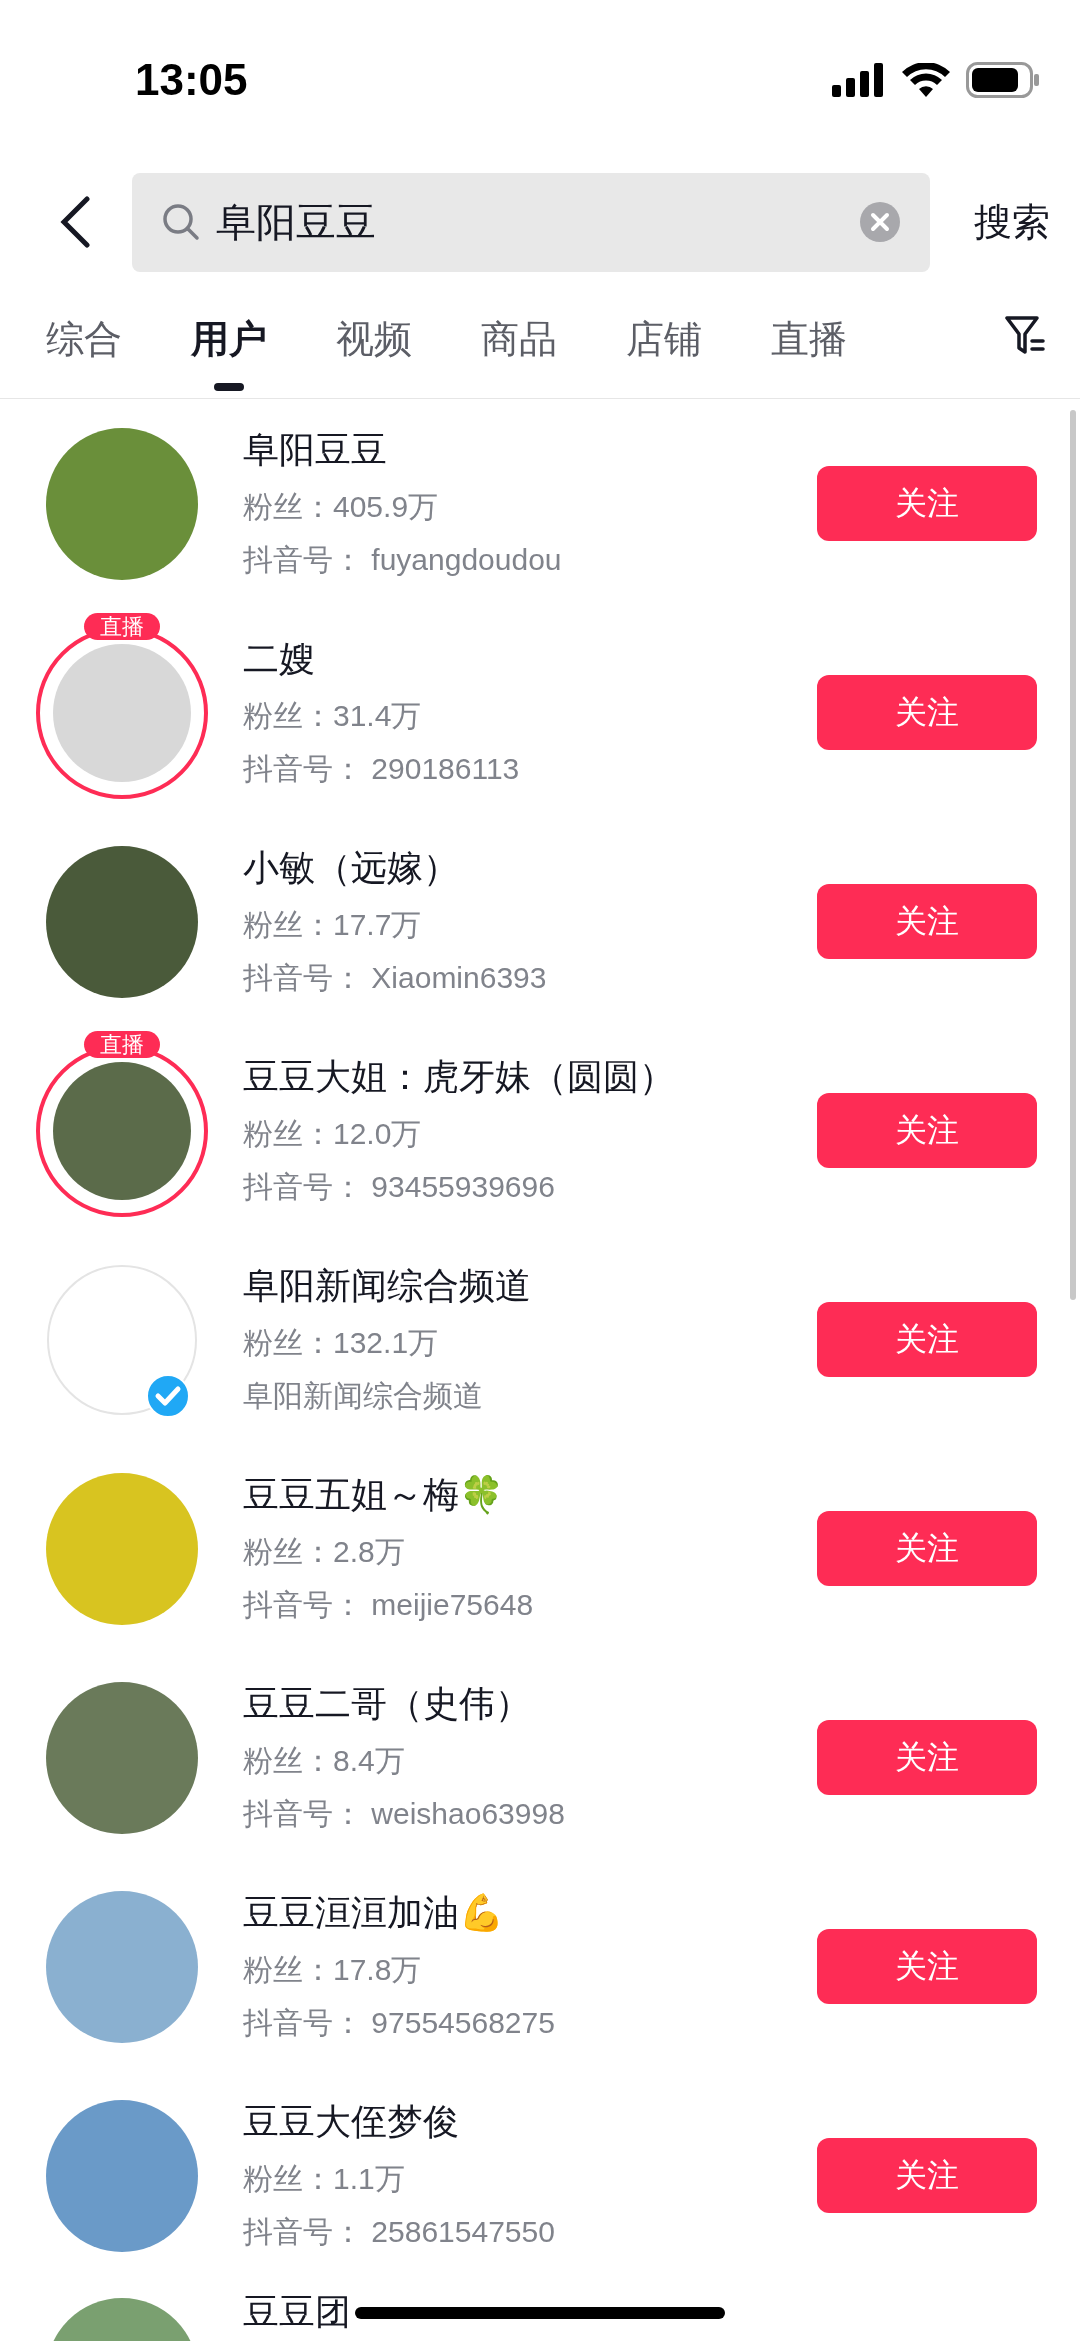 Image resolution: width=1080 pixels, height=2341 pixels. What do you see at coordinates (1003, 80) in the screenshot?
I see `battery-icon` at bounding box center [1003, 80].